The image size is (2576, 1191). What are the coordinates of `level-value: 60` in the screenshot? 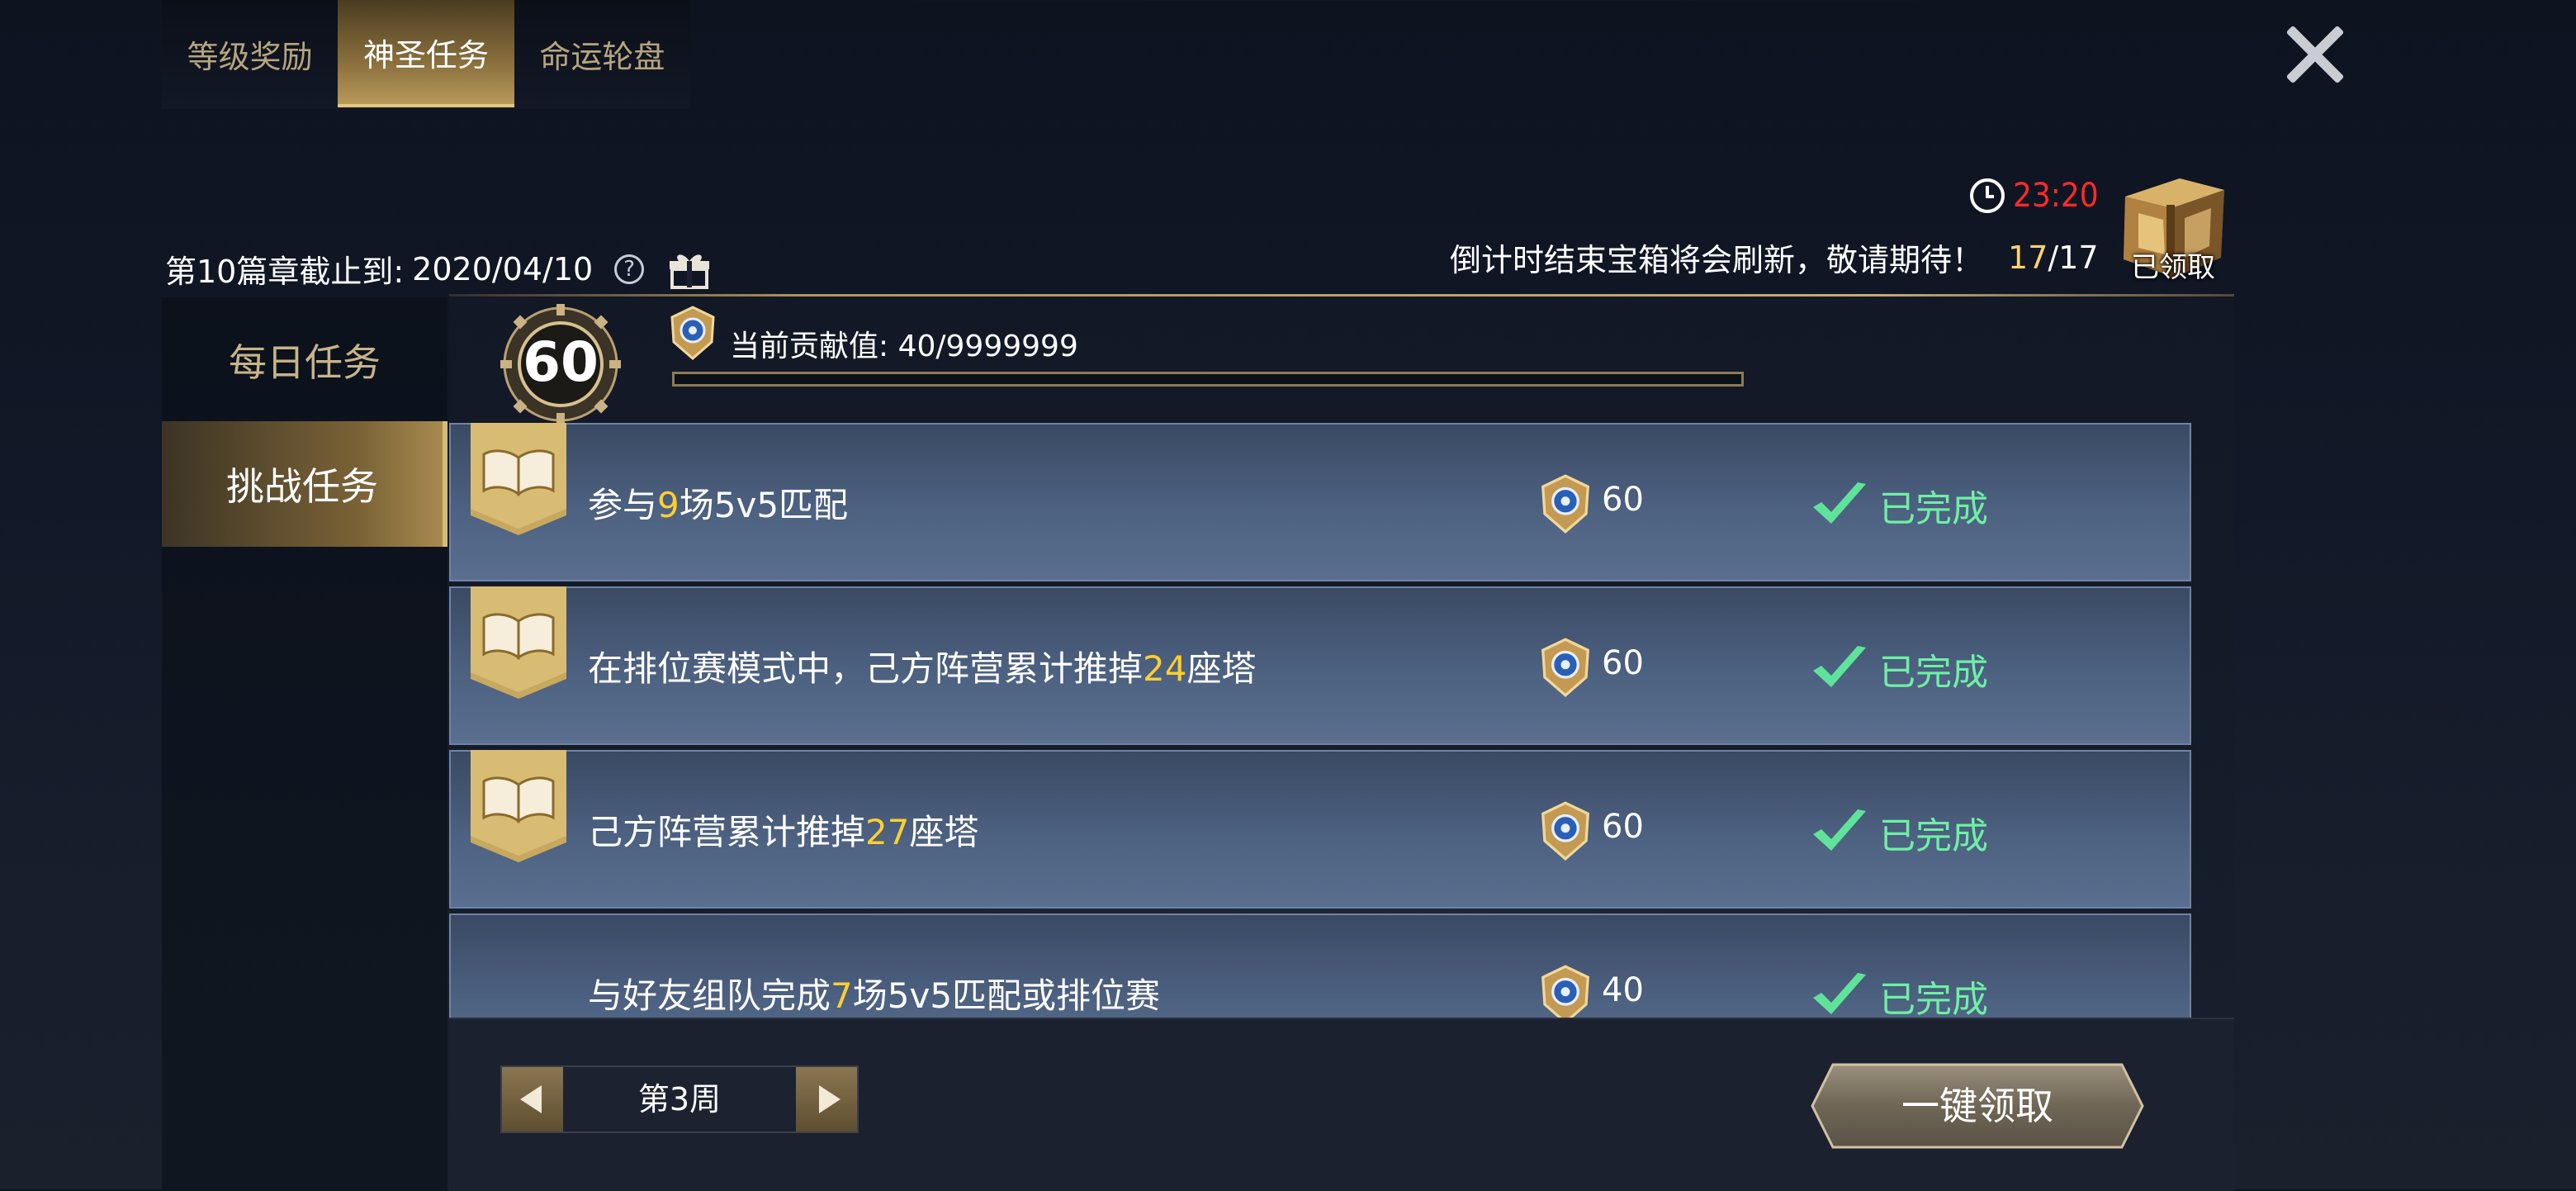 It's located at (561, 362).